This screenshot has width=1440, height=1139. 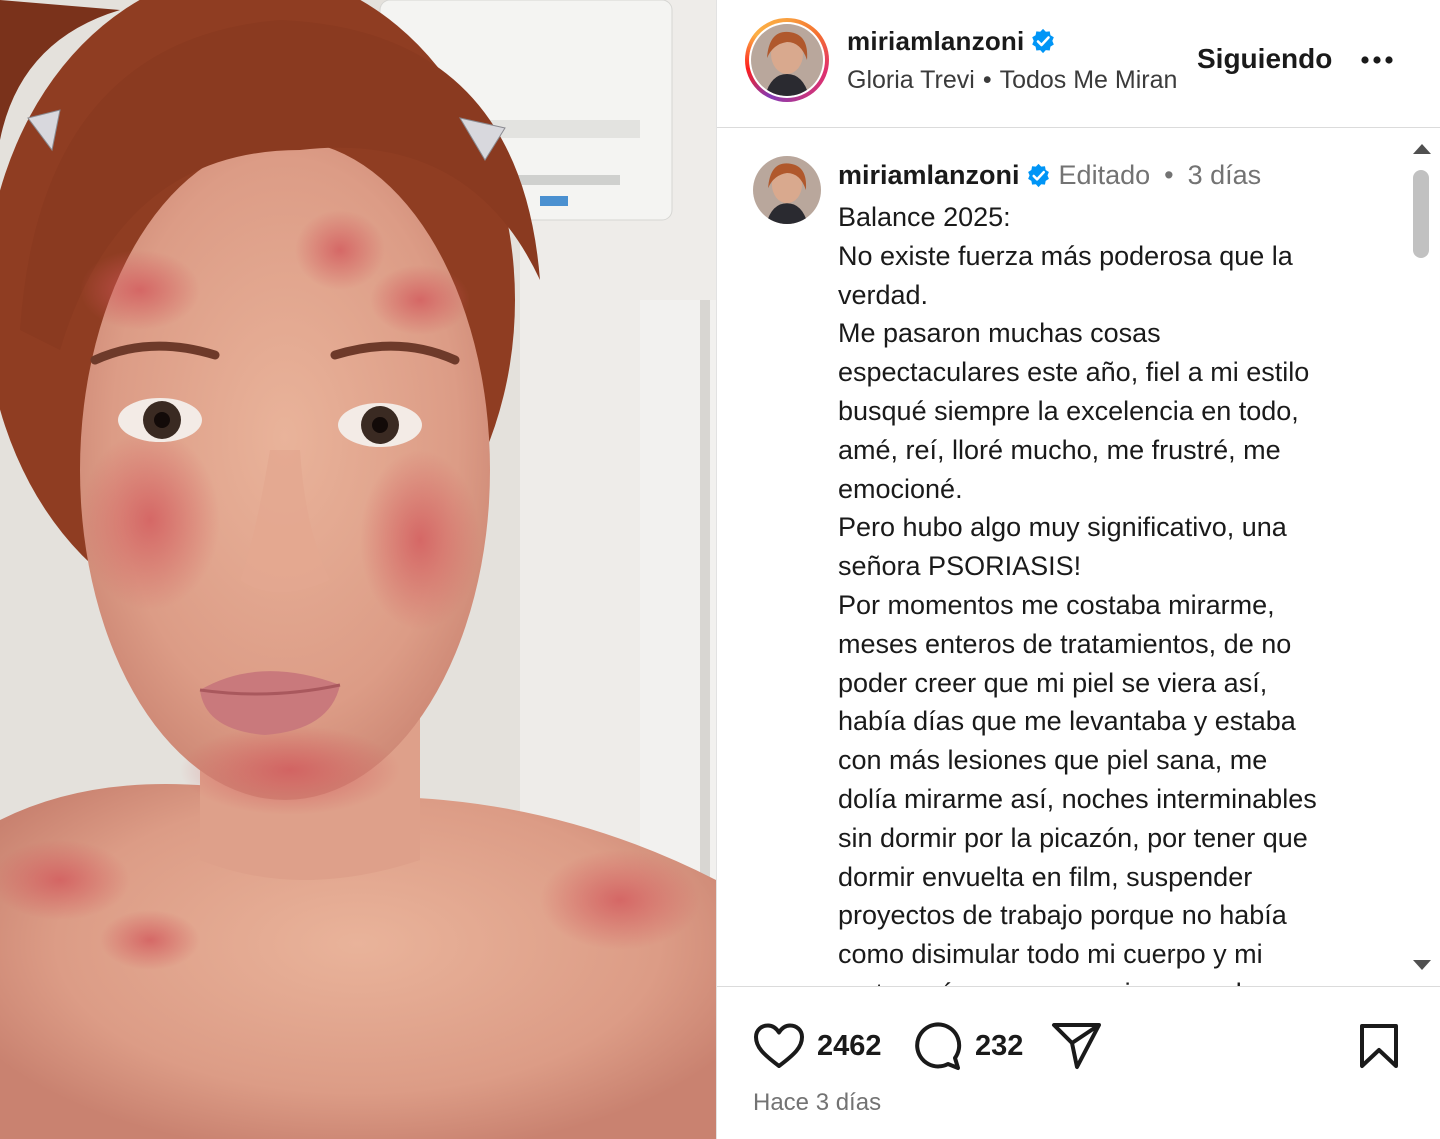 I want to click on caption-username: miriamlanzoni, so click(x=929, y=175).